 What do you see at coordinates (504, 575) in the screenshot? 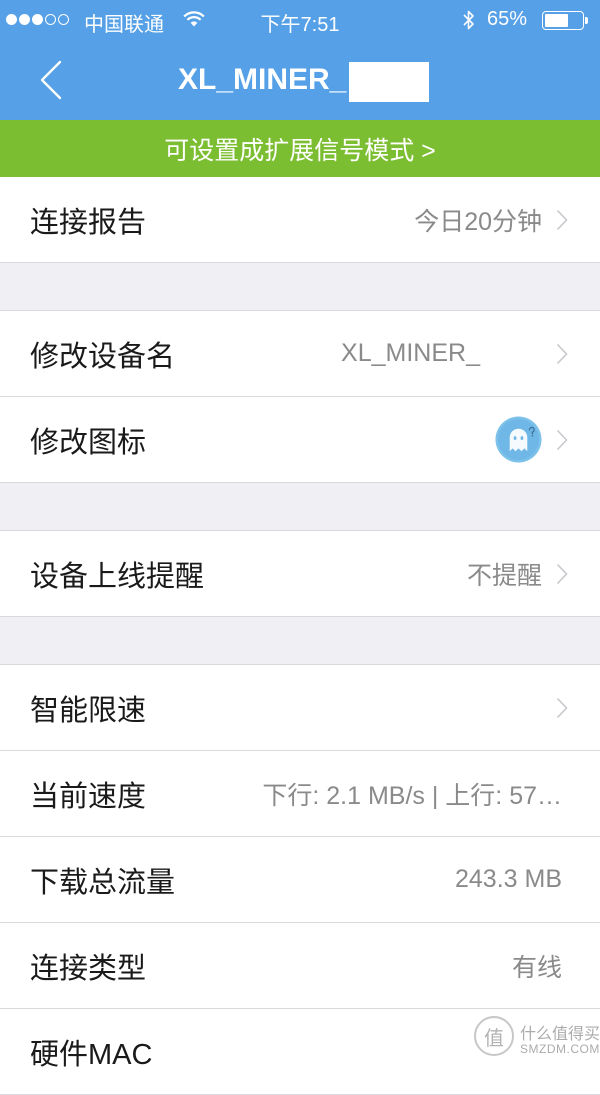
I see `row-value: 不提醒` at bounding box center [504, 575].